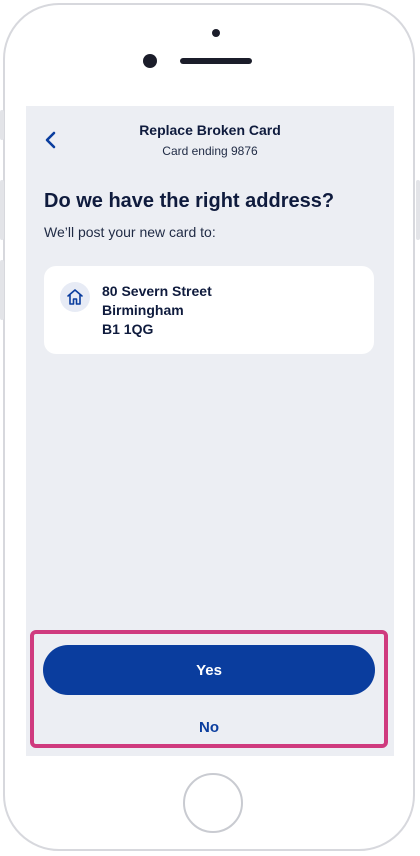 The width and height of the screenshot is (420, 856). Describe the element at coordinates (2, 290) in the screenshot. I see `volume-down-button` at that location.